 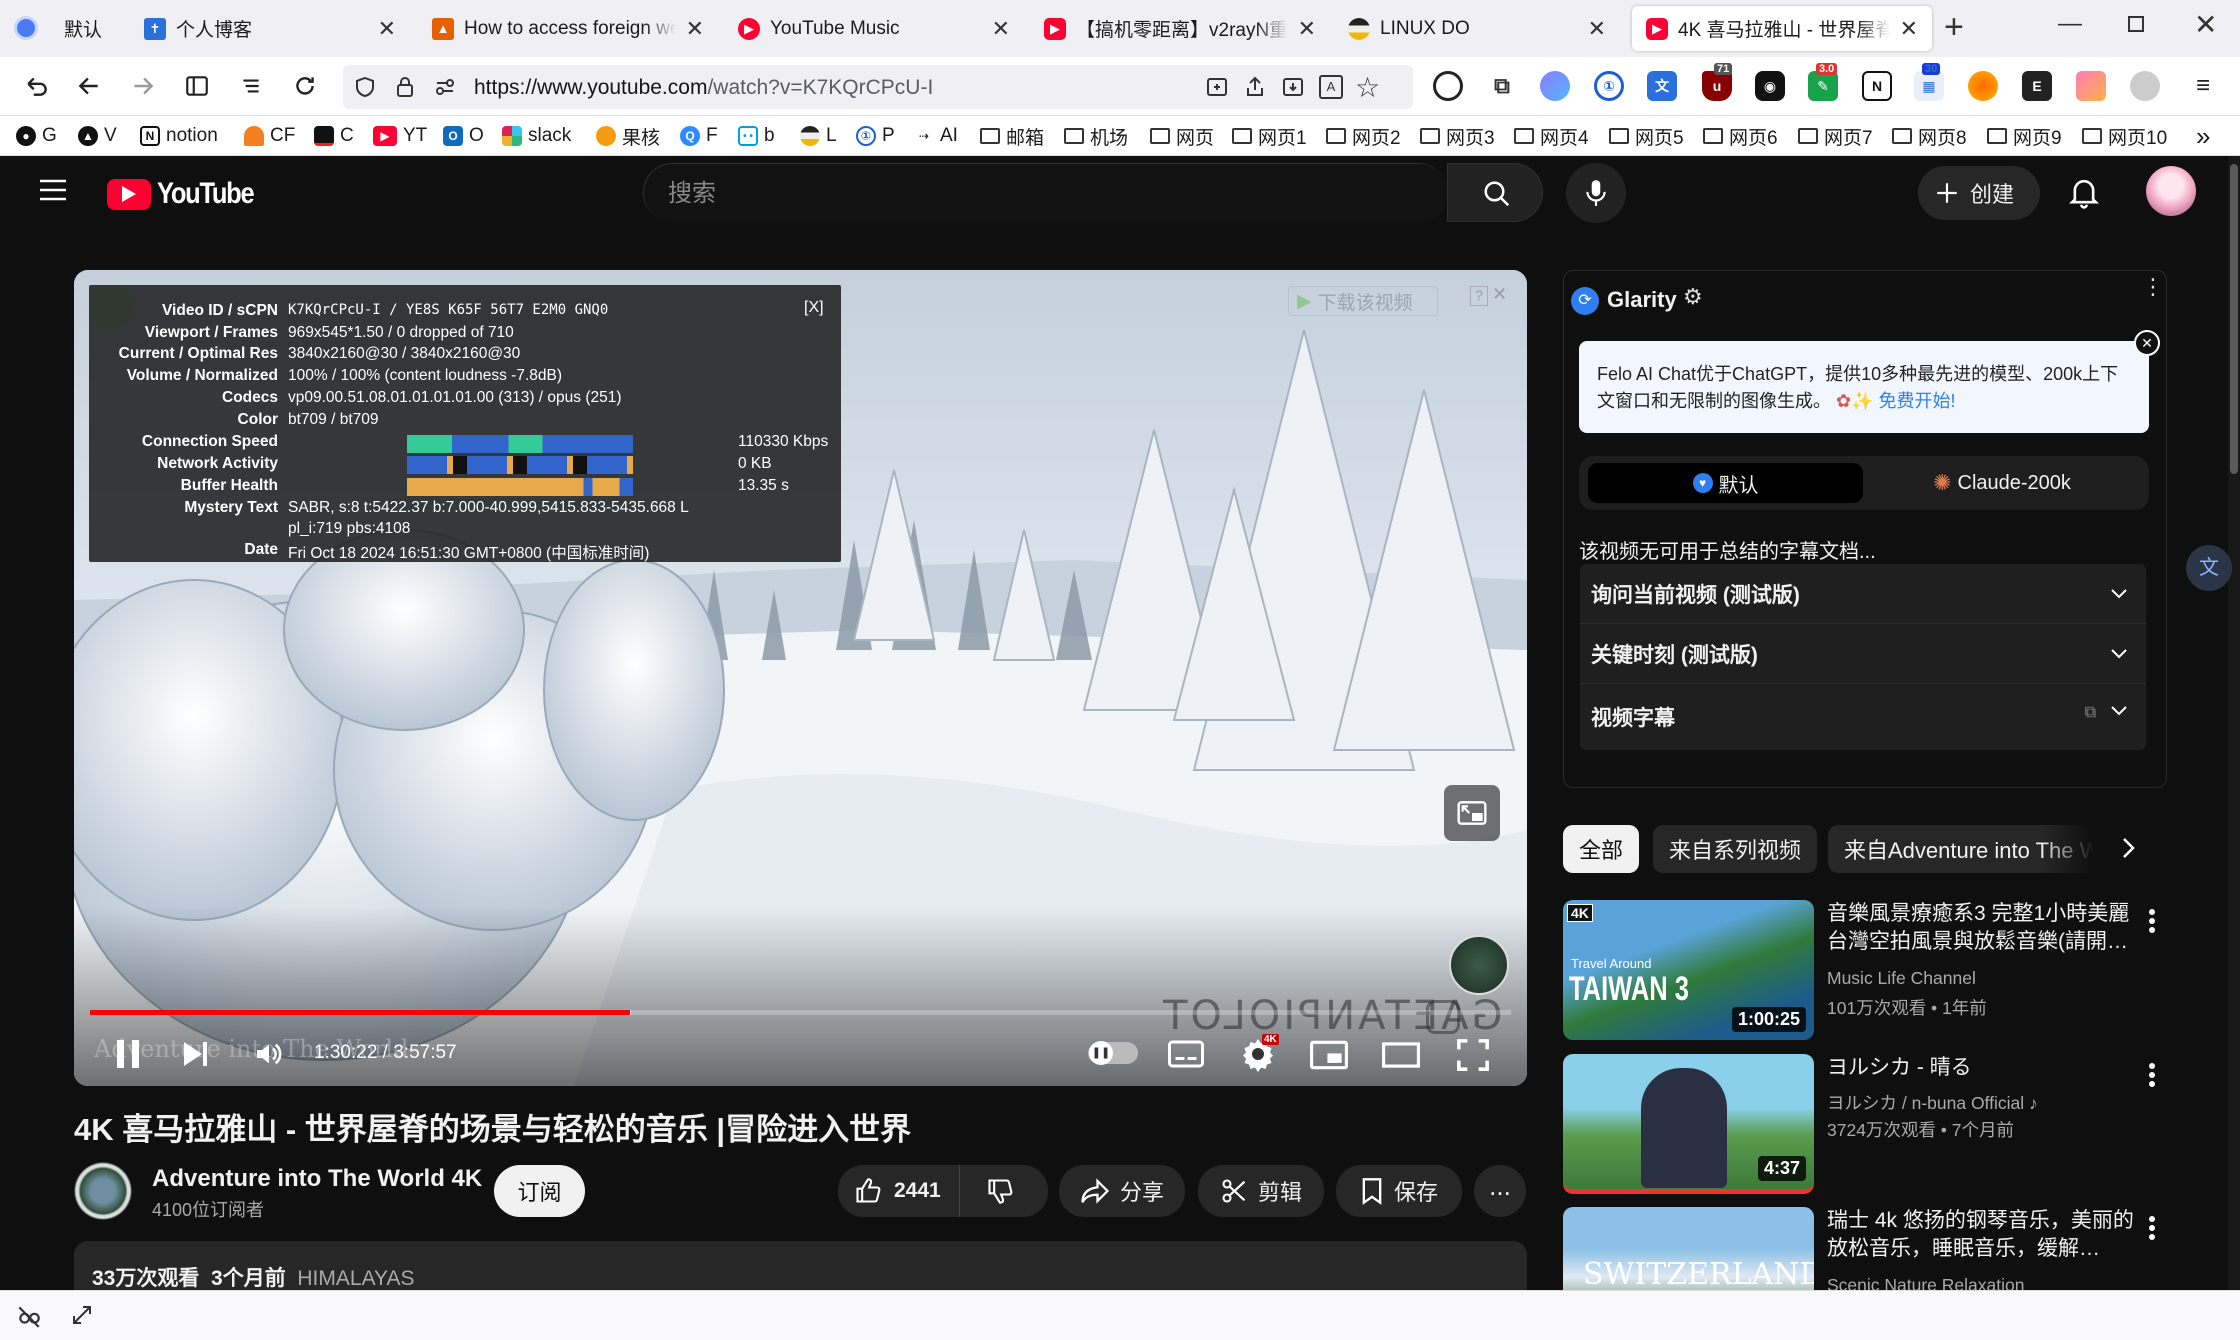 I want to click on translate-icon: A, so click(x=1331, y=87).